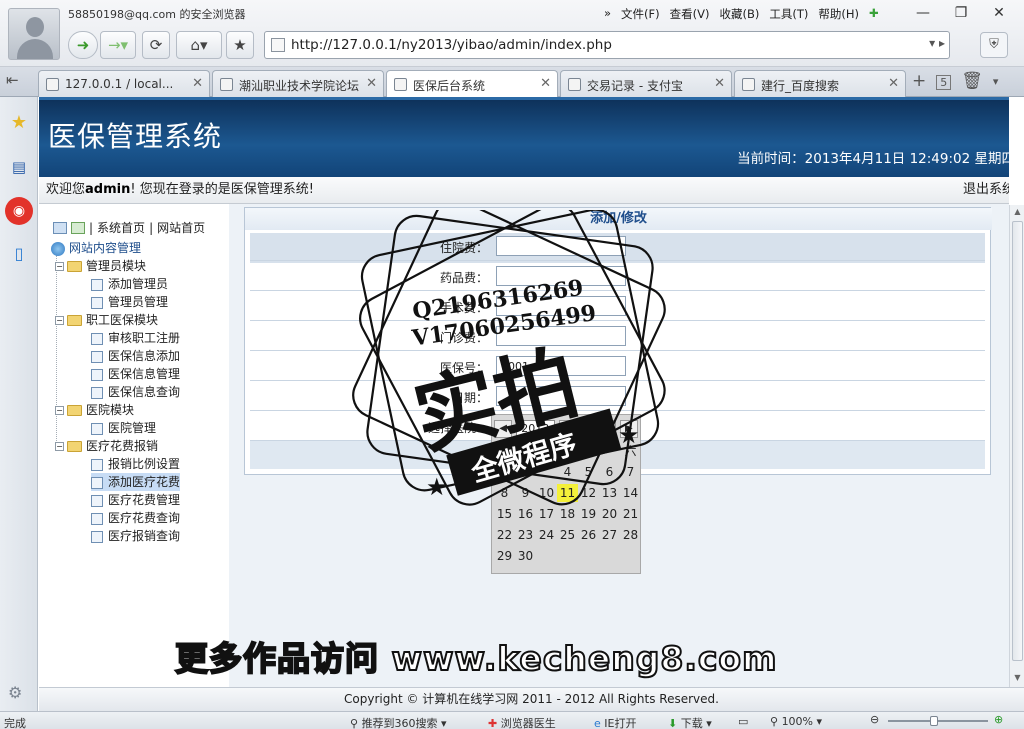 This screenshot has width=1024, height=729. What do you see at coordinates (609, 493) in the screenshot?
I see `calendar-day: 13` at bounding box center [609, 493].